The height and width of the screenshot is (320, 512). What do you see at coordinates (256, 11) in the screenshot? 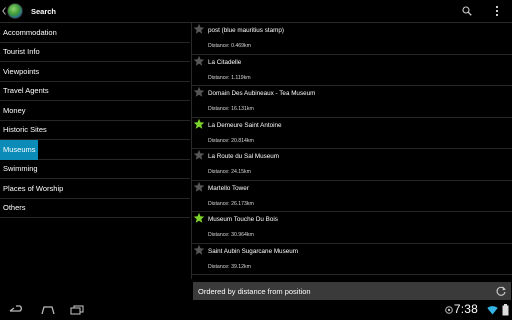
I see `action-bar: Search` at bounding box center [256, 11].